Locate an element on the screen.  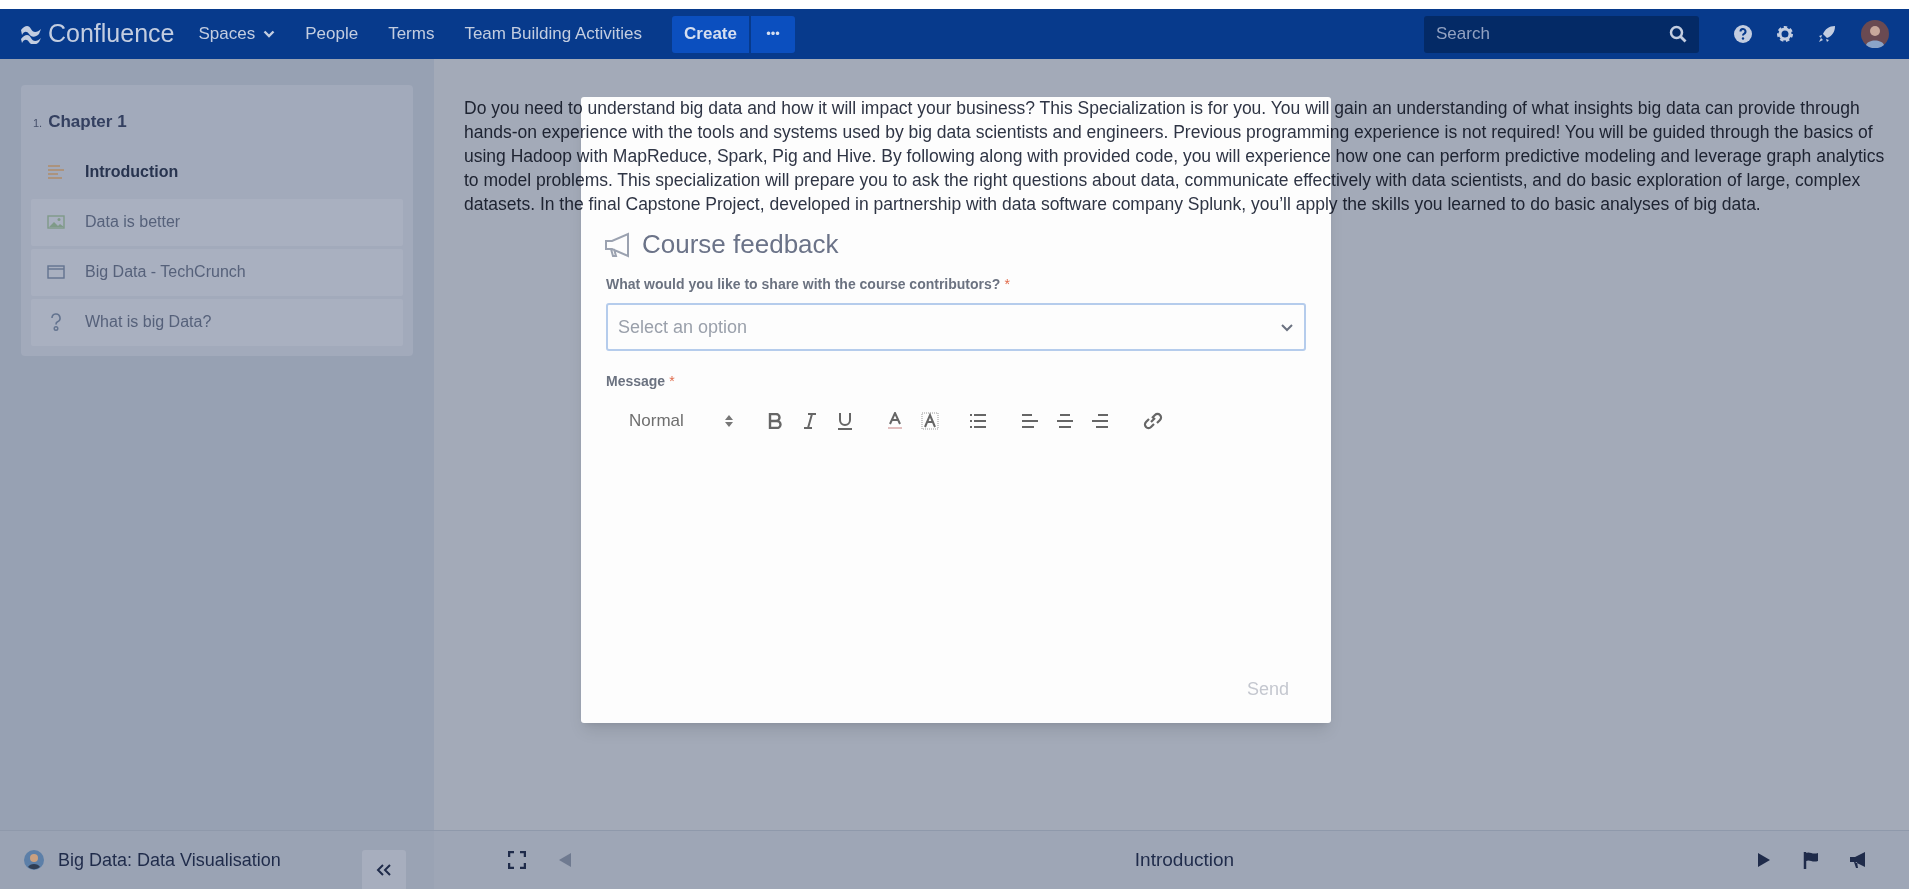
nav-link: Team Building Activities is located at coordinates (553, 34).